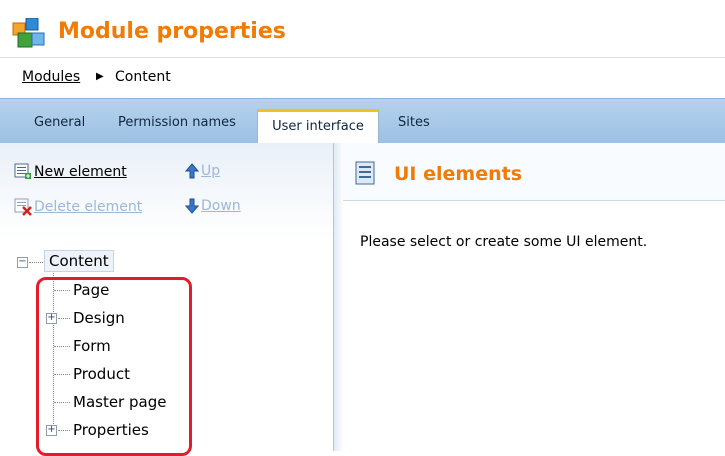  I want to click on module-properties-icon, so click(28, 33).